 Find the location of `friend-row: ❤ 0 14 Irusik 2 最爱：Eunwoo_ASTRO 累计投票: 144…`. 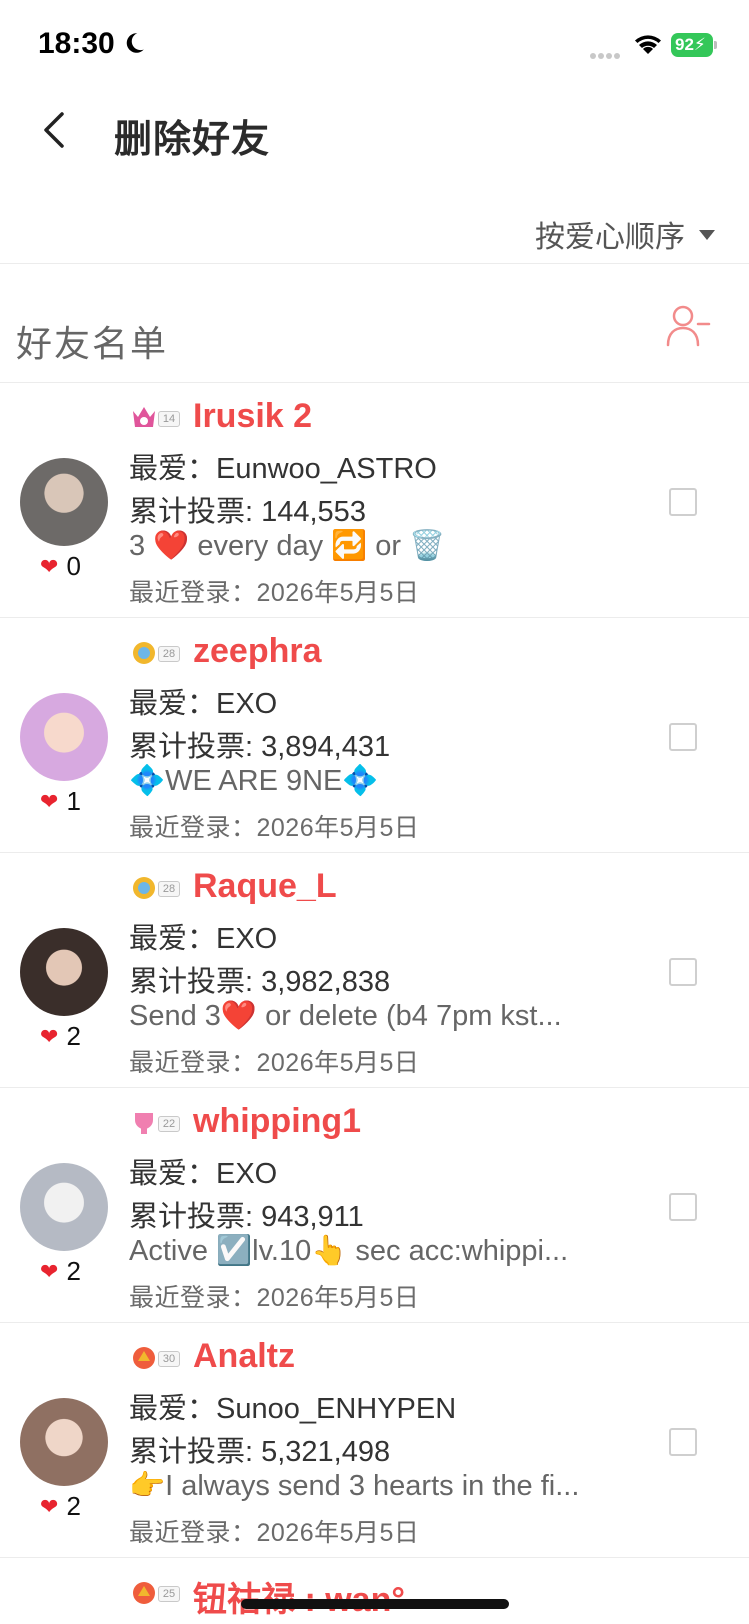

friend-row: ❤ 0 14 Irusik 2 最爱：Eunwoo_ASTRO 累计投票: 144… is located at coordinates (374, 500).